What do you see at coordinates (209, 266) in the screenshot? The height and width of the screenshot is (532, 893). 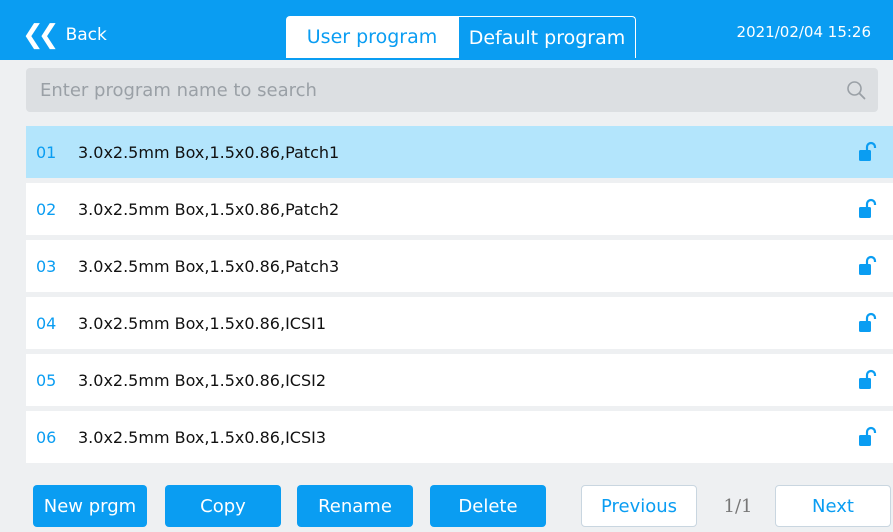 I see `program-name: 3.0x2.5mm Box,1.5x0.86,Patch3` at bounding box center [209, 266].